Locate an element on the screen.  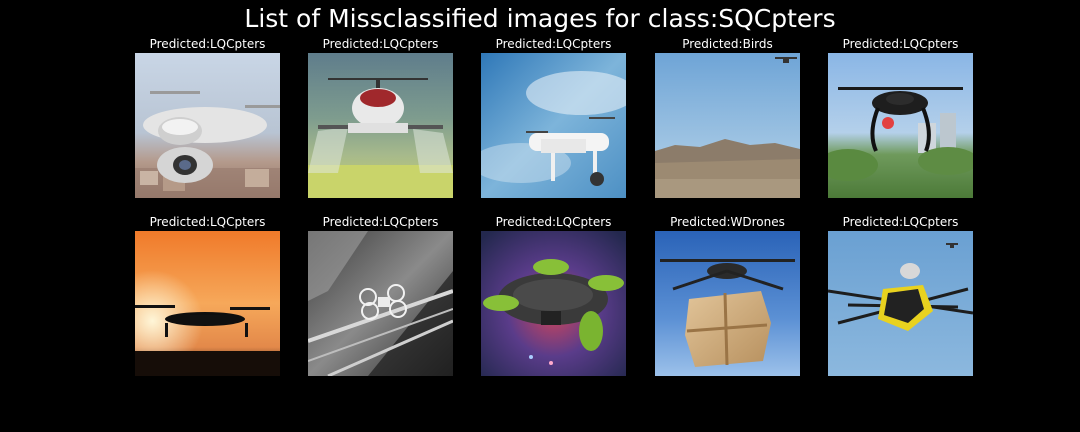
drone-photo-hexacopter-carrying-box is located at coordinates (727, 303).